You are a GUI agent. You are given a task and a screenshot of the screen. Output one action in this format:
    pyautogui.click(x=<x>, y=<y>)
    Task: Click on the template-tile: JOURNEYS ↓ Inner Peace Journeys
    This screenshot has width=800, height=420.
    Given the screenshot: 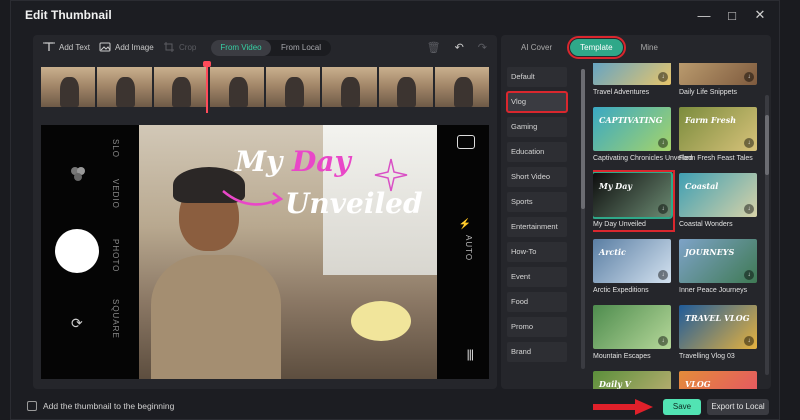 What is the action you would take?
    pyautogui.click(x=718, y=266)
    